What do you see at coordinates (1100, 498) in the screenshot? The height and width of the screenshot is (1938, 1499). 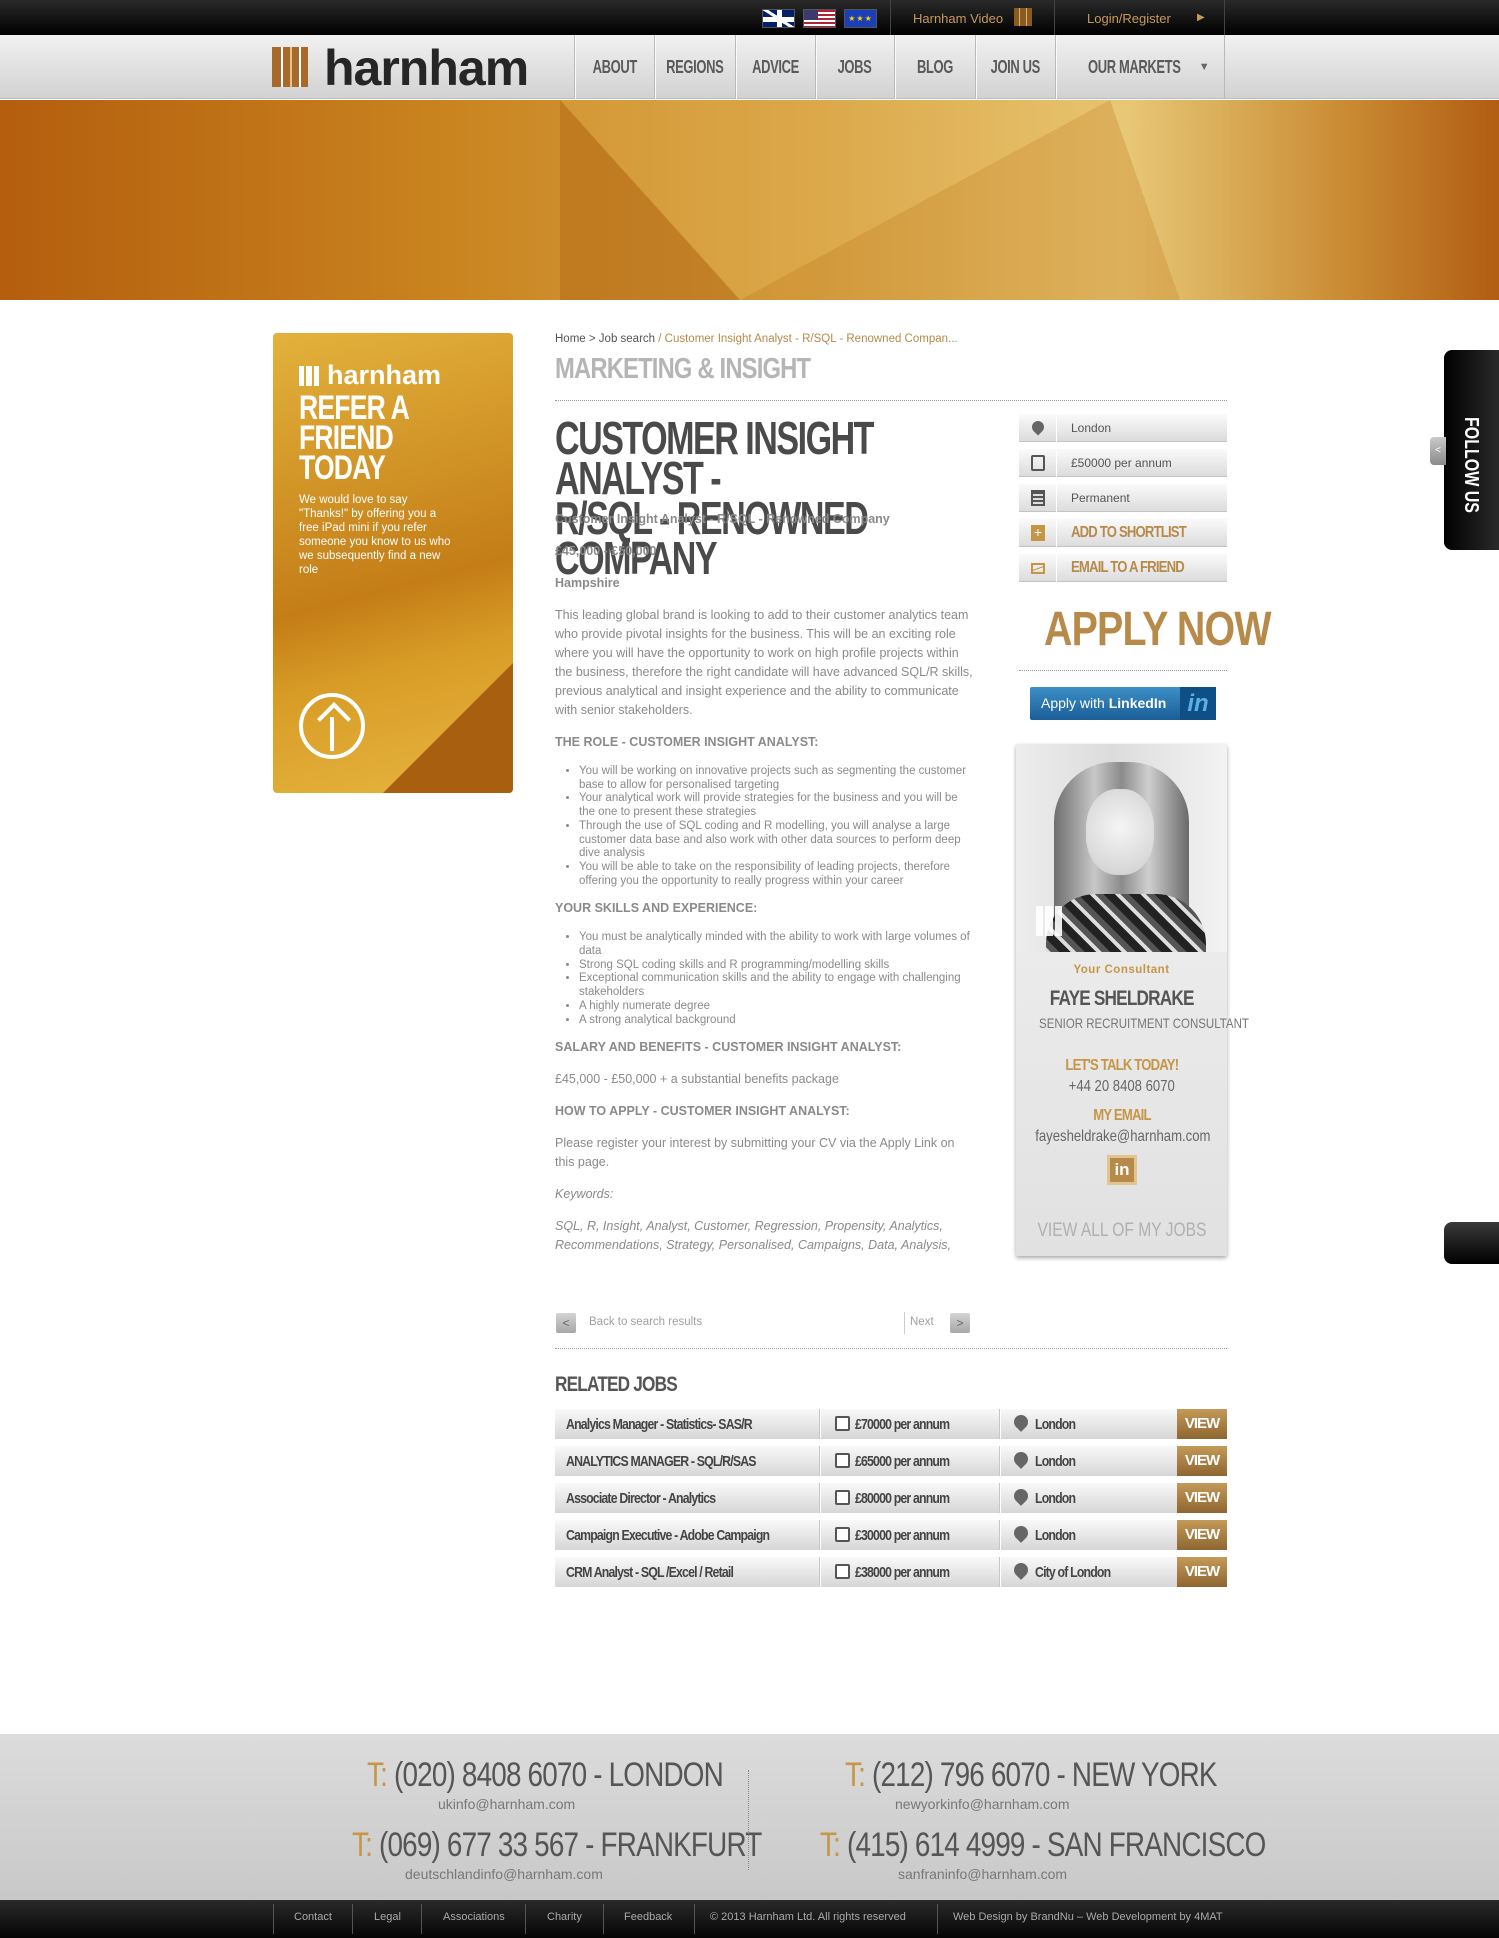 I see `info-type-text: Permanent` at bounding box center [1100, 498].